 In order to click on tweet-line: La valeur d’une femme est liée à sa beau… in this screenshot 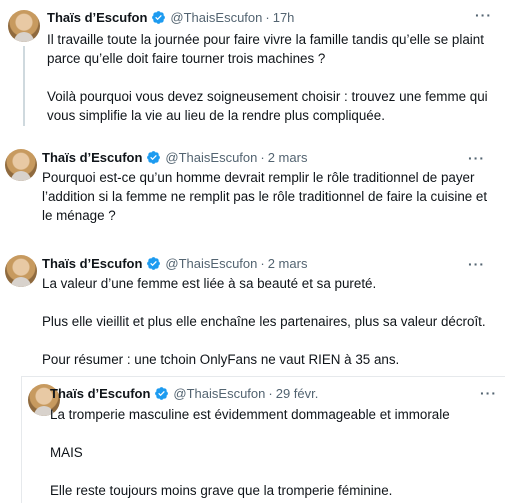, I will do `click(209, 283)`.